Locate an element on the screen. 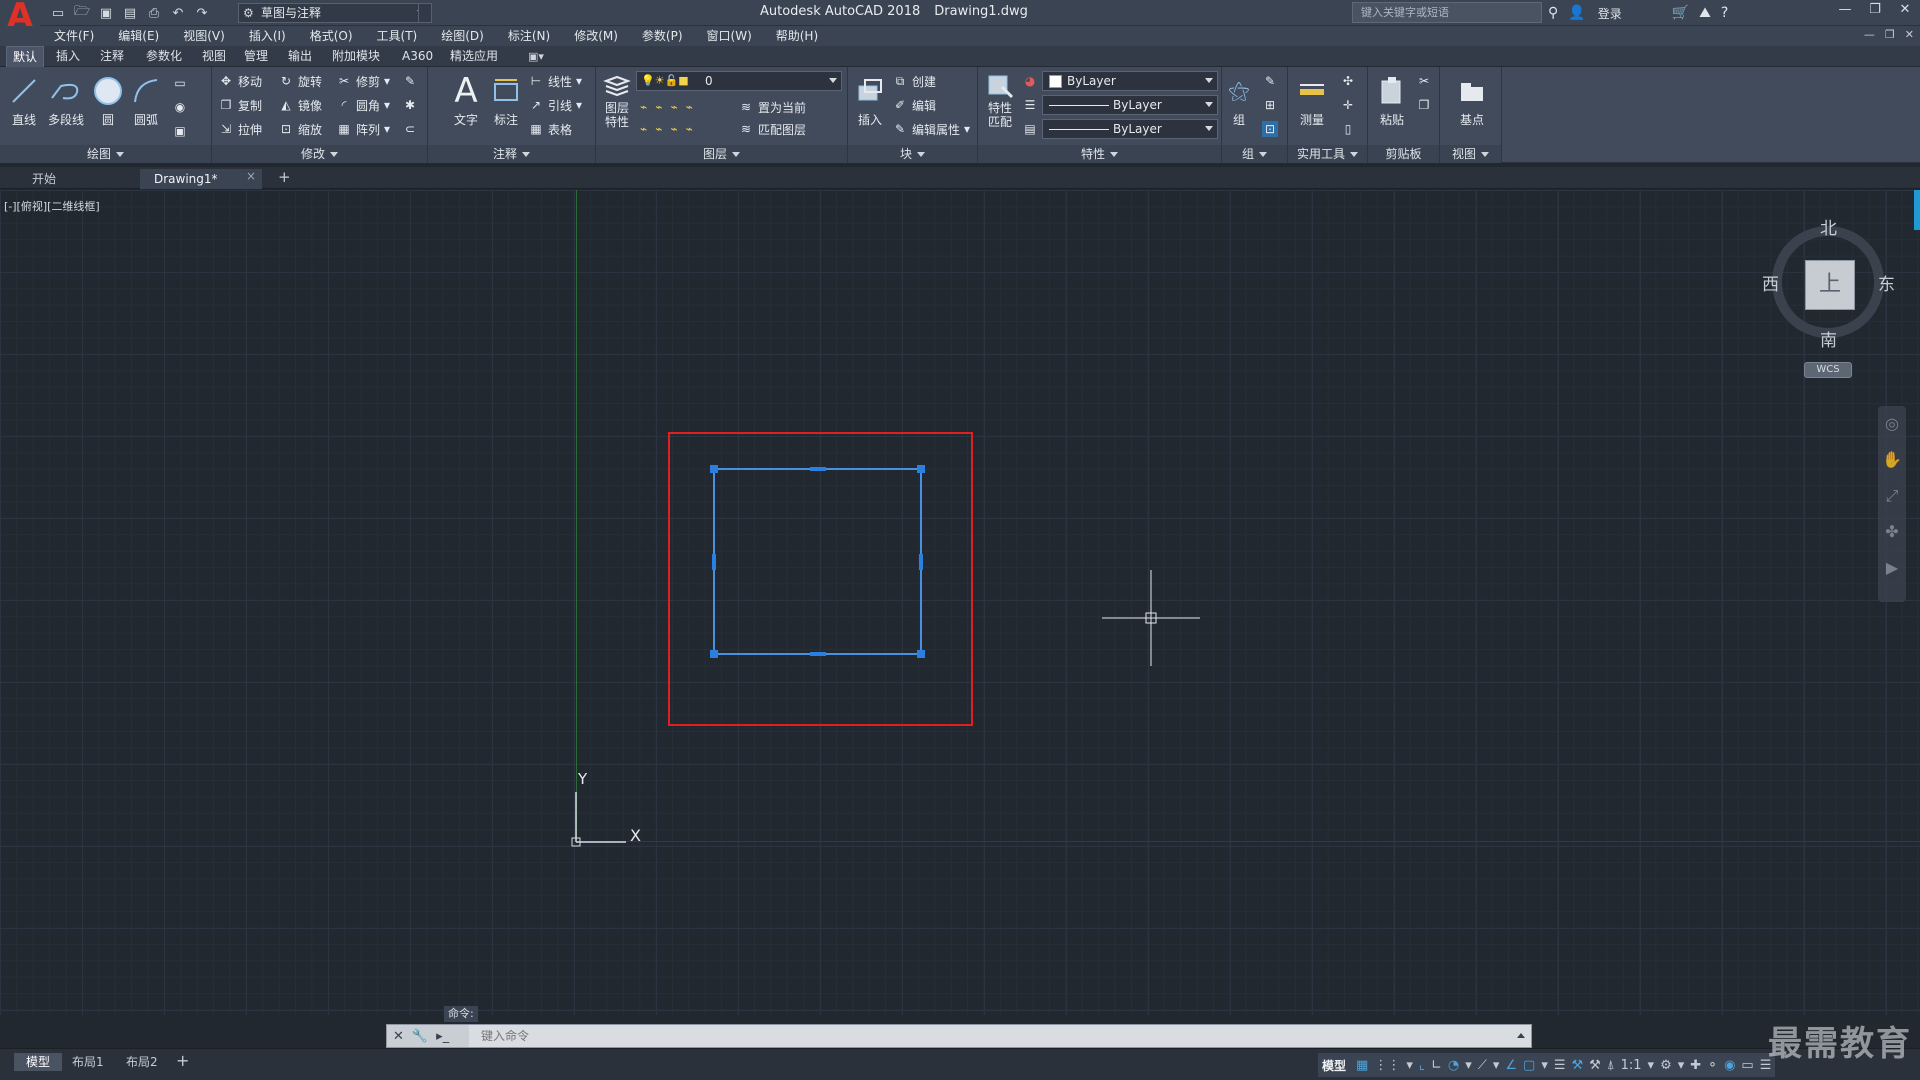  model-space-button: 模型 is located at coordinates (1334, 1065).